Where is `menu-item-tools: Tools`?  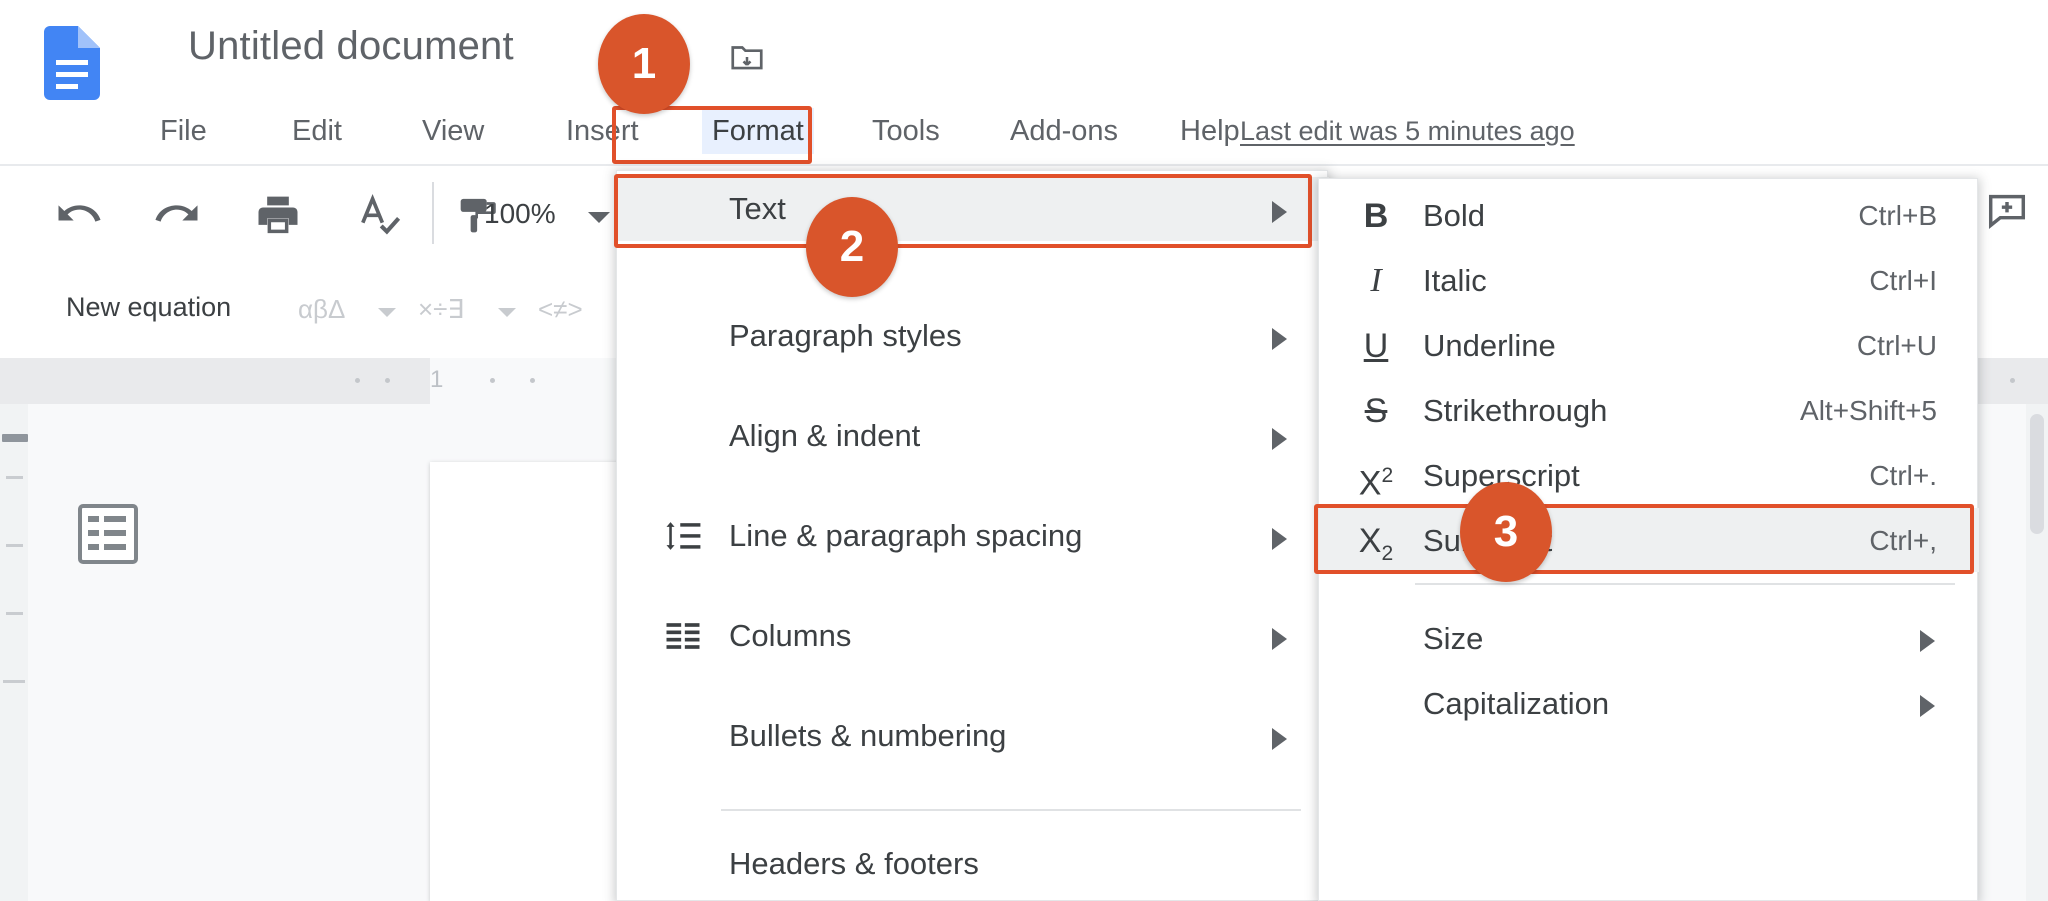
menu-item-tools: Tools is located at coordinates (906, 131).